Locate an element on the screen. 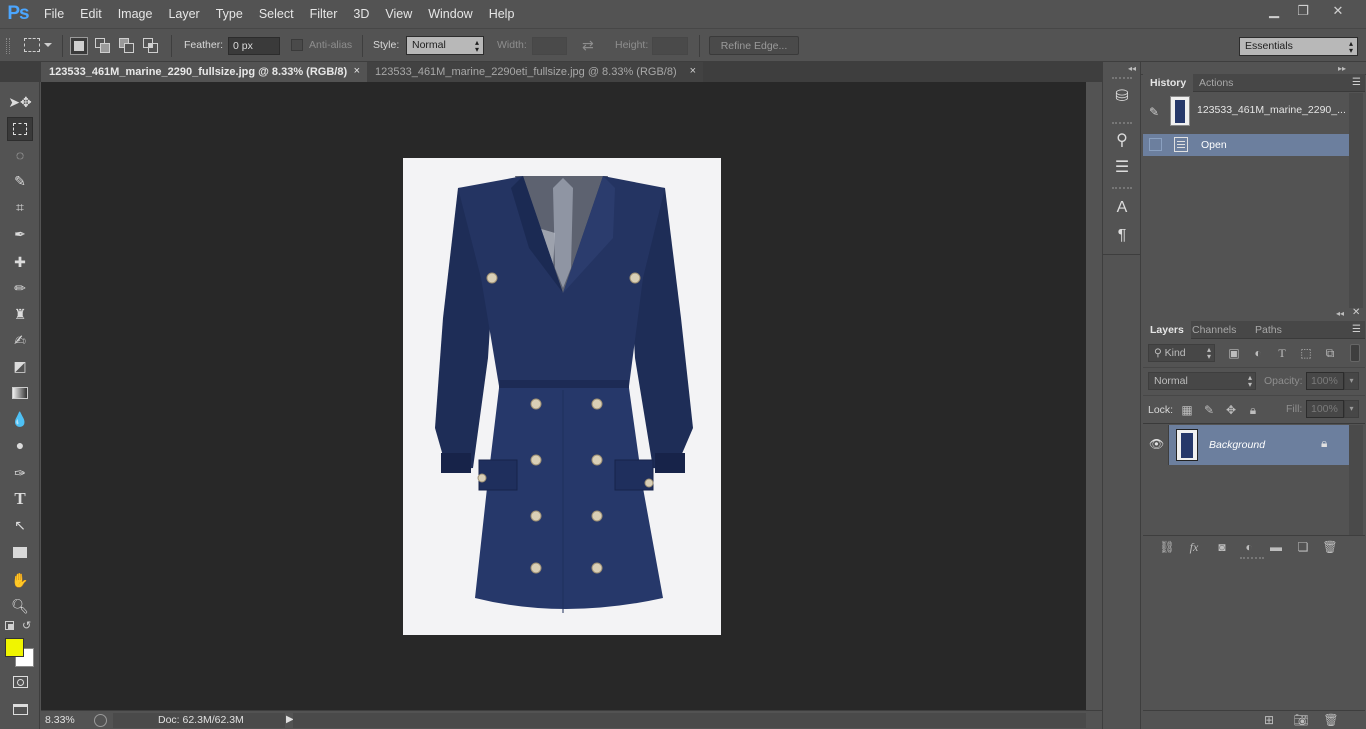 This screenshot has height=729, width=1366. zoom-level: 8.33% is located at coordinates (60, 720).